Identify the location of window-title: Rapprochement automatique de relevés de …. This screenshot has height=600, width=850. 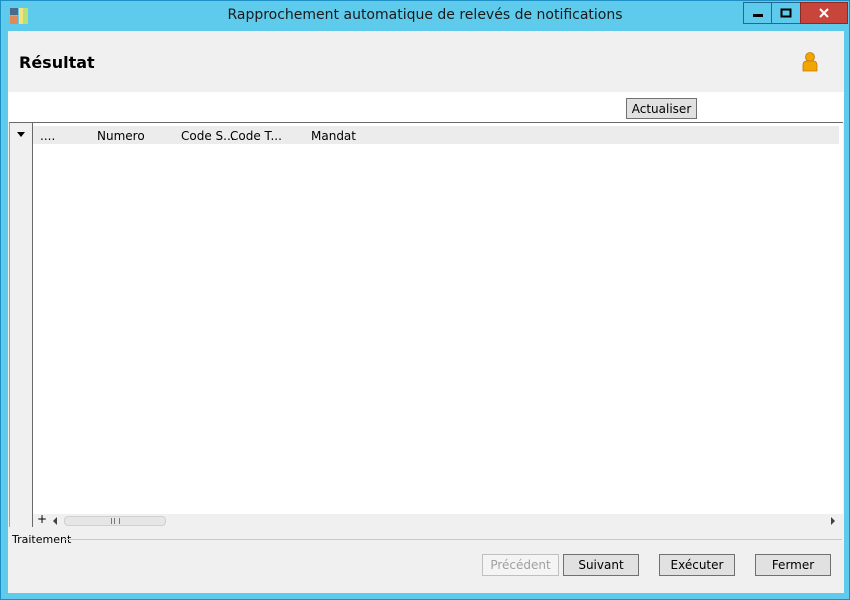
(425, 15).